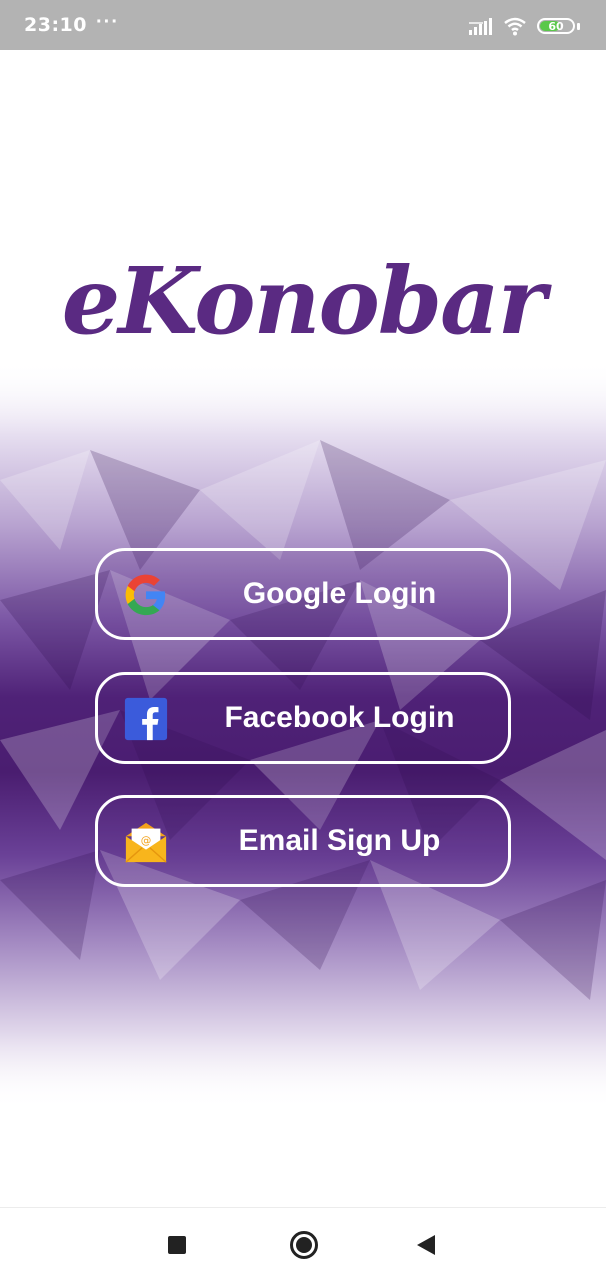 This screenshot has height=1280, width=606. Describe the element at coordinates (339, 593) in the screenshot. I see `google-login-label: Google Login` at that location.